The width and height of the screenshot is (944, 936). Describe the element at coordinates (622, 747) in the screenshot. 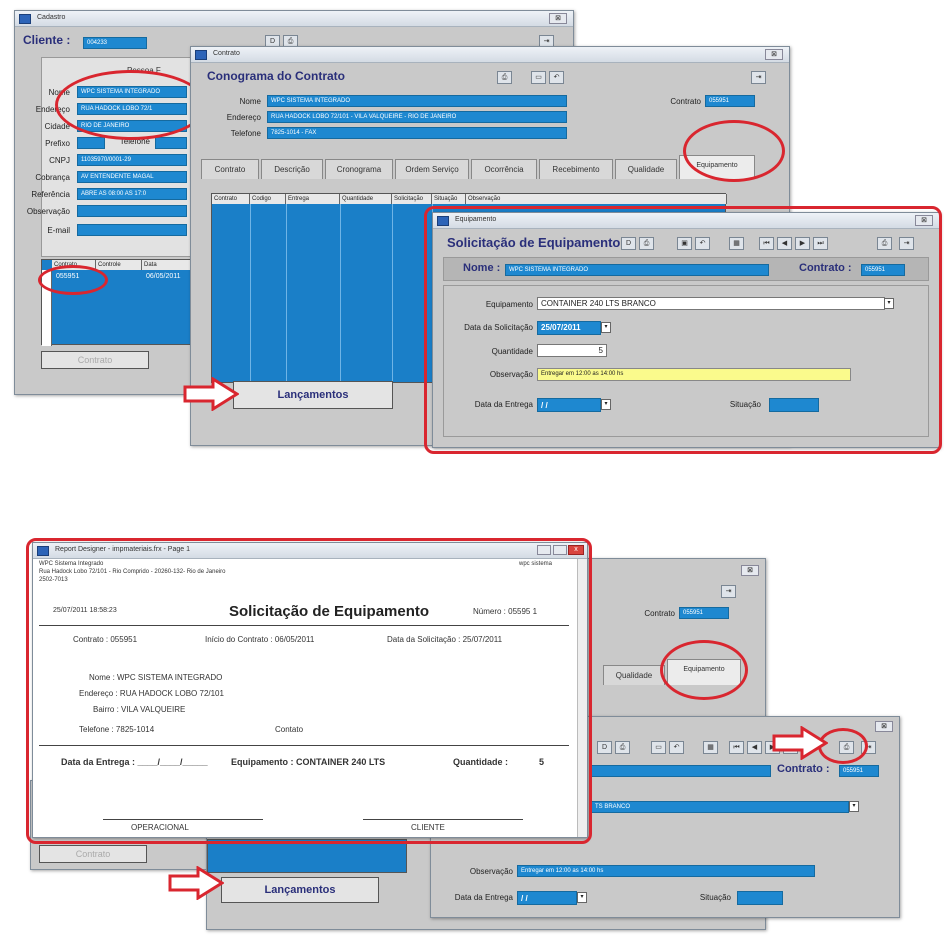

I see `print-icon: ⎙` at that location.